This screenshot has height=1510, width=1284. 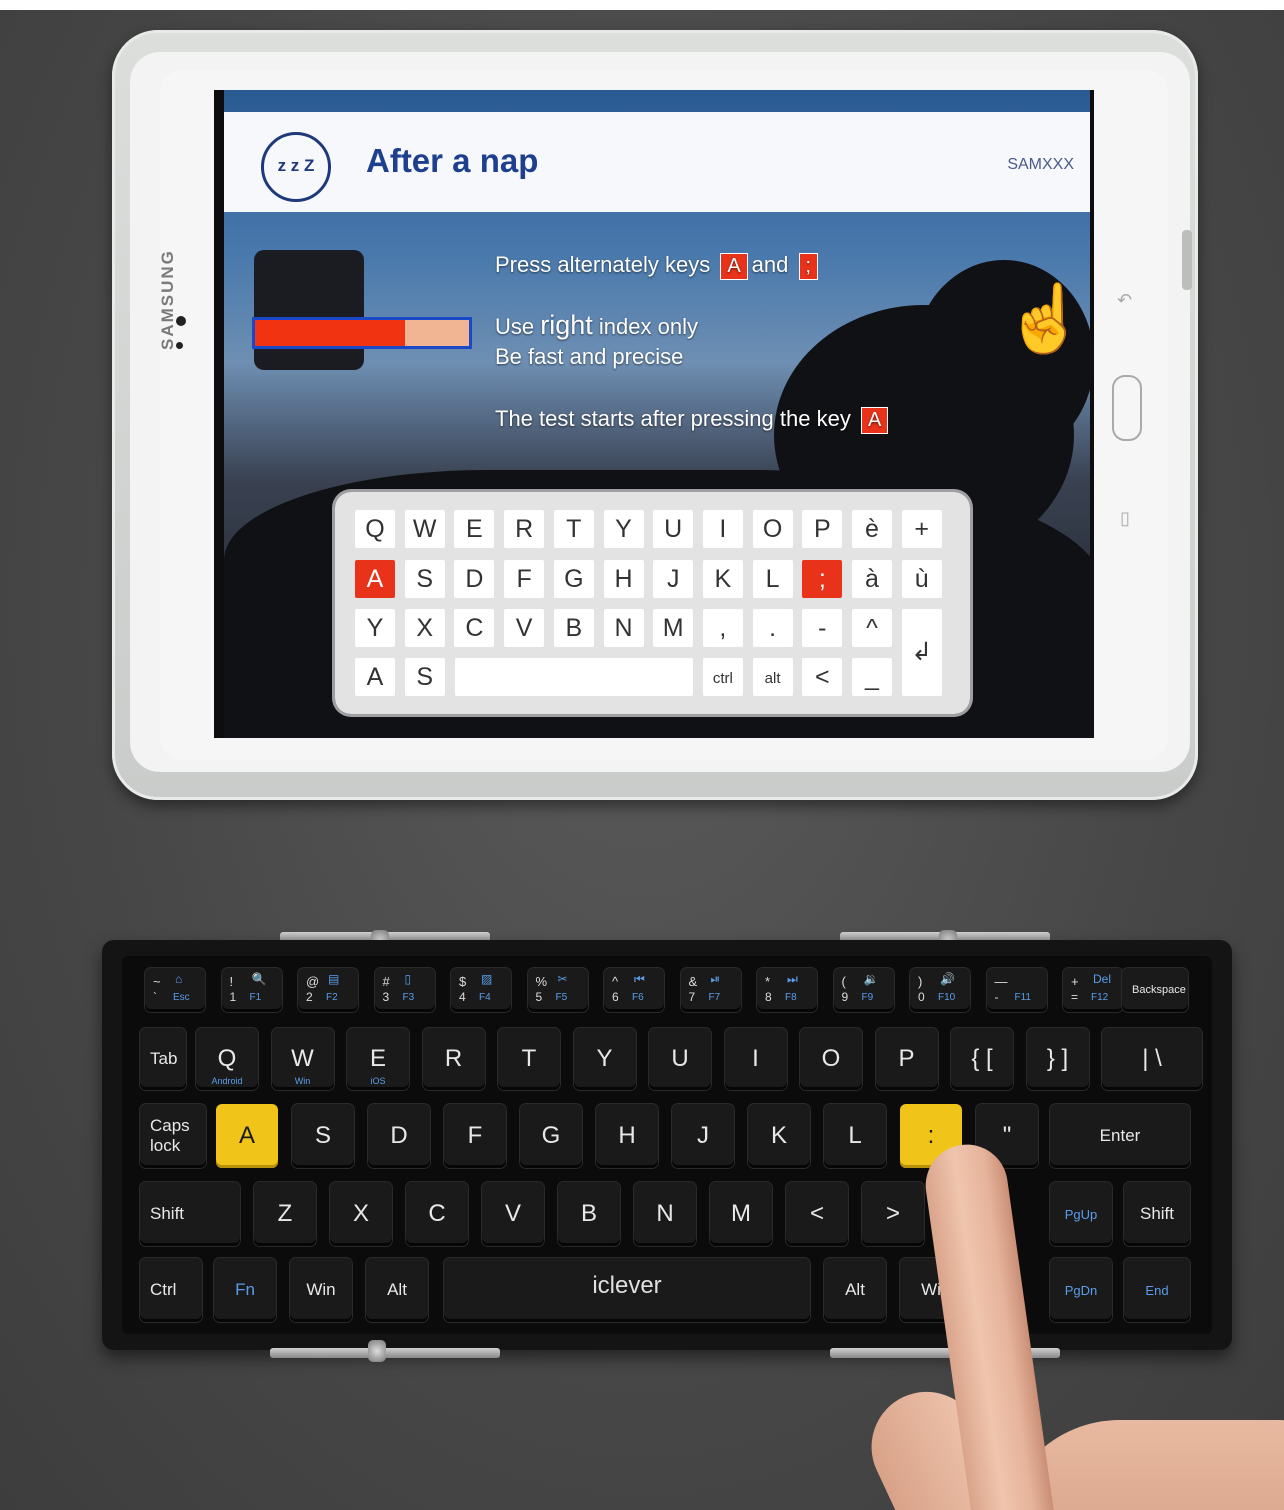 I want to click on letter-key: P, so click(x=906, y=1059).